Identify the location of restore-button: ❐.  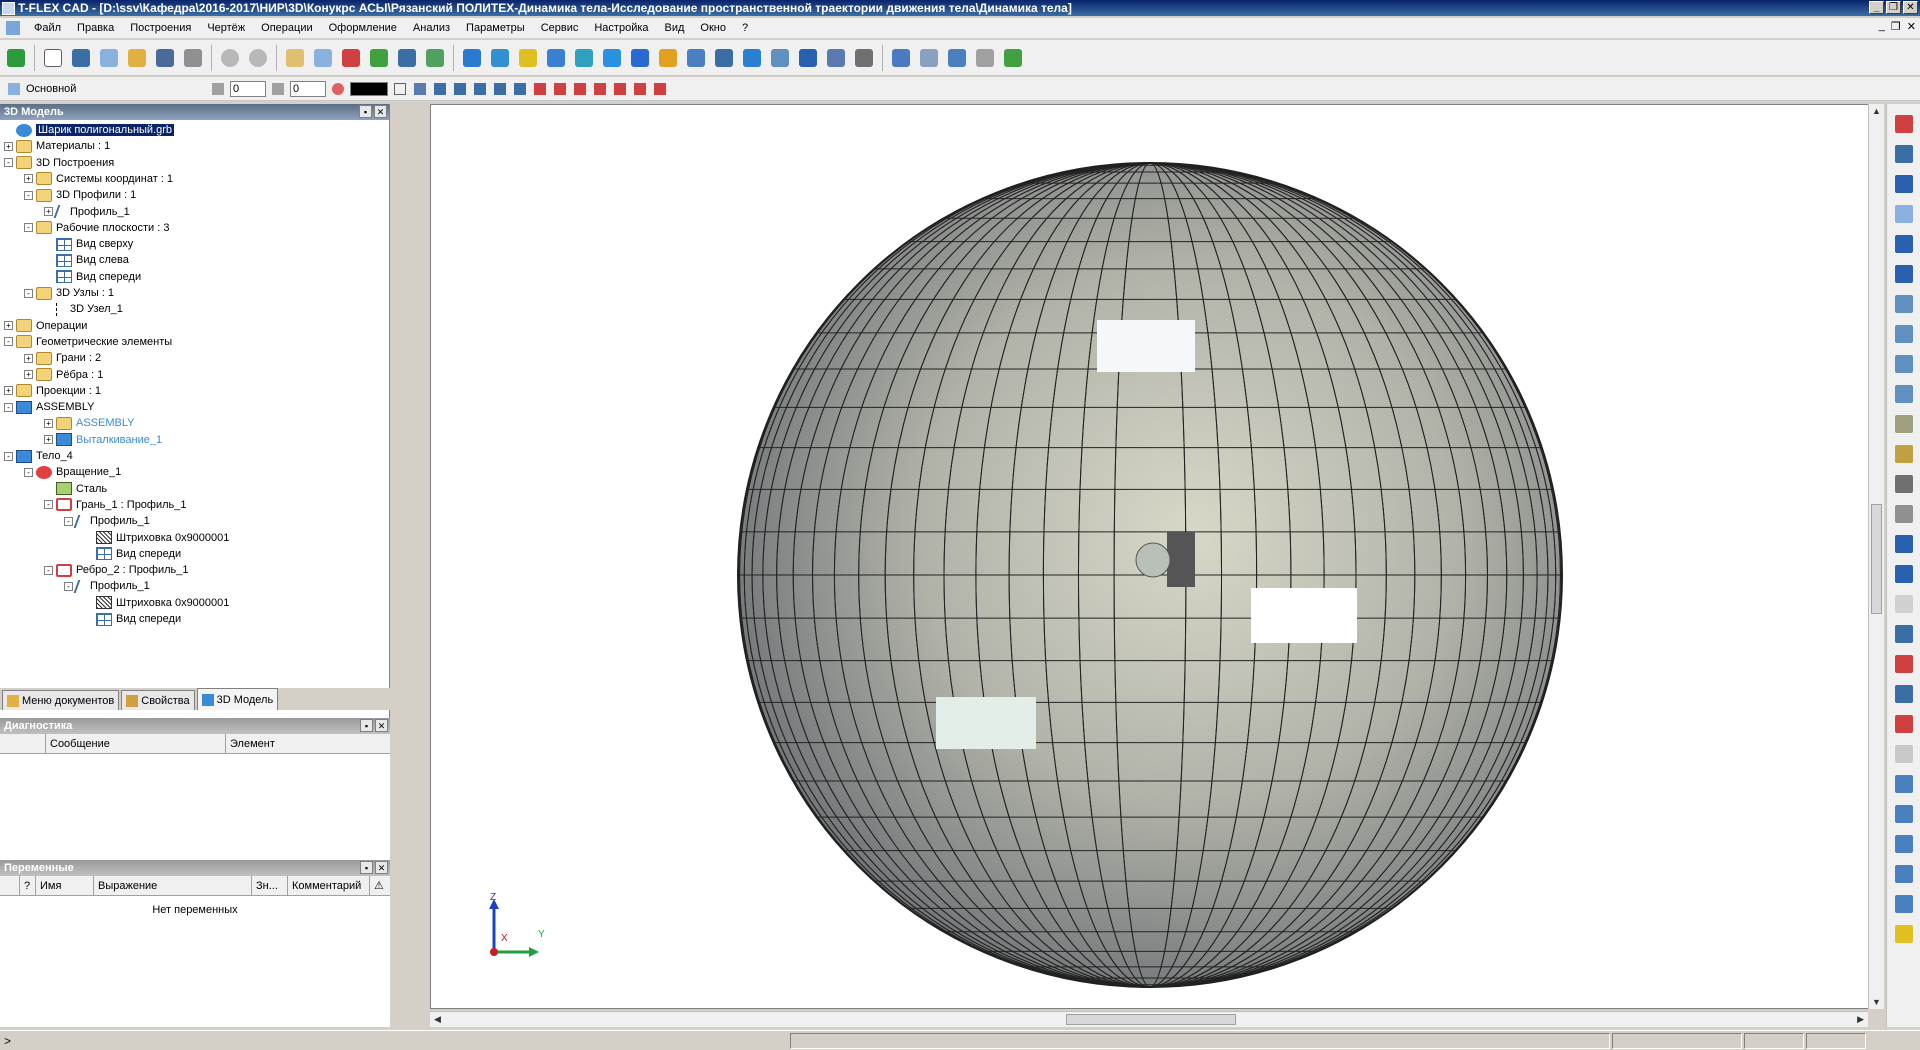
(1893, 7).